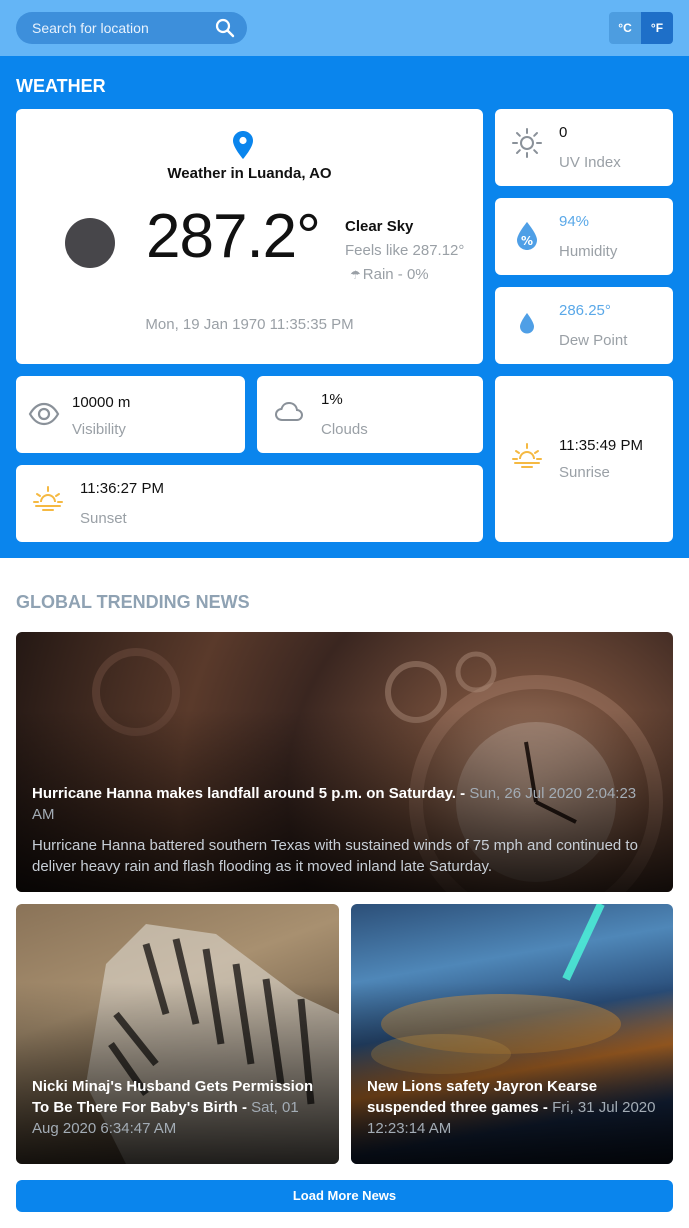 This screenshot has width=689, height=1228. What do you see at coordinates (99, 429) in the screenshot?
I see `visibility-label: Visibility` at bounding box center [99, 429].